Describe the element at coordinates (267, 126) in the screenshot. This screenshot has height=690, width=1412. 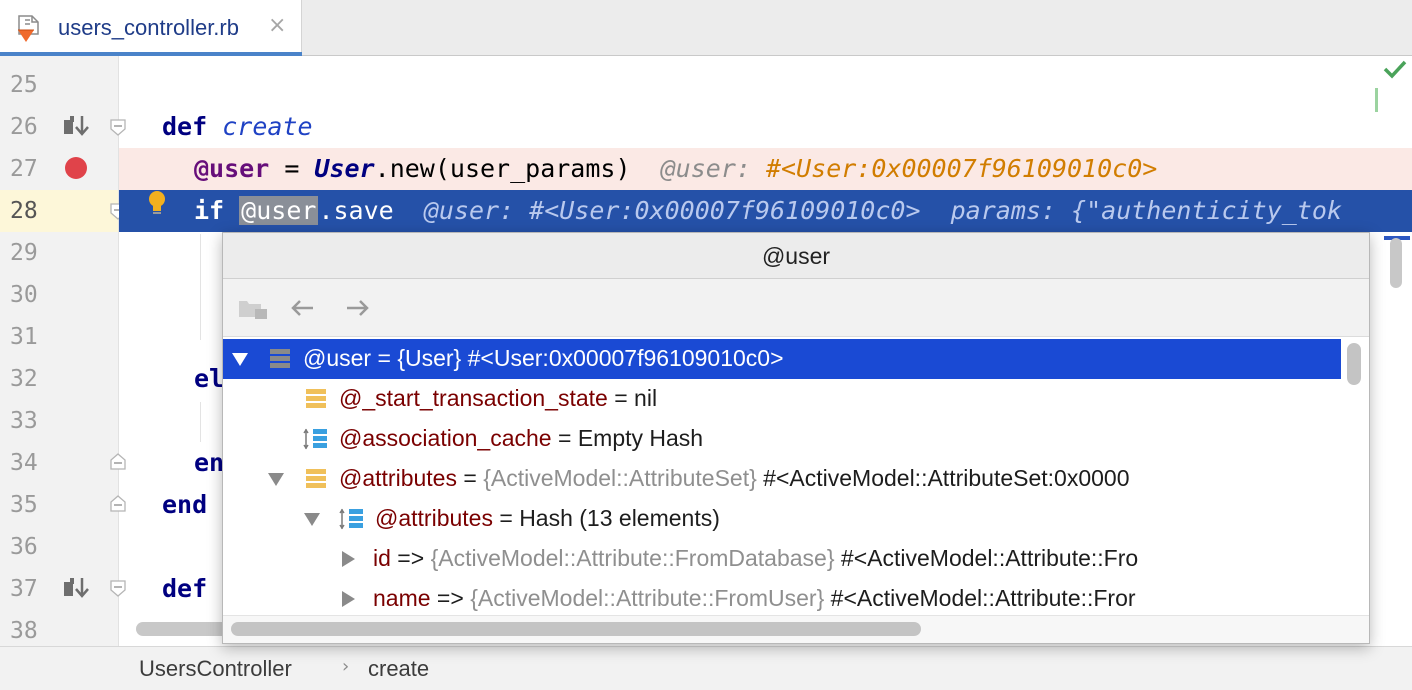
I see `method-name: create` at that location.